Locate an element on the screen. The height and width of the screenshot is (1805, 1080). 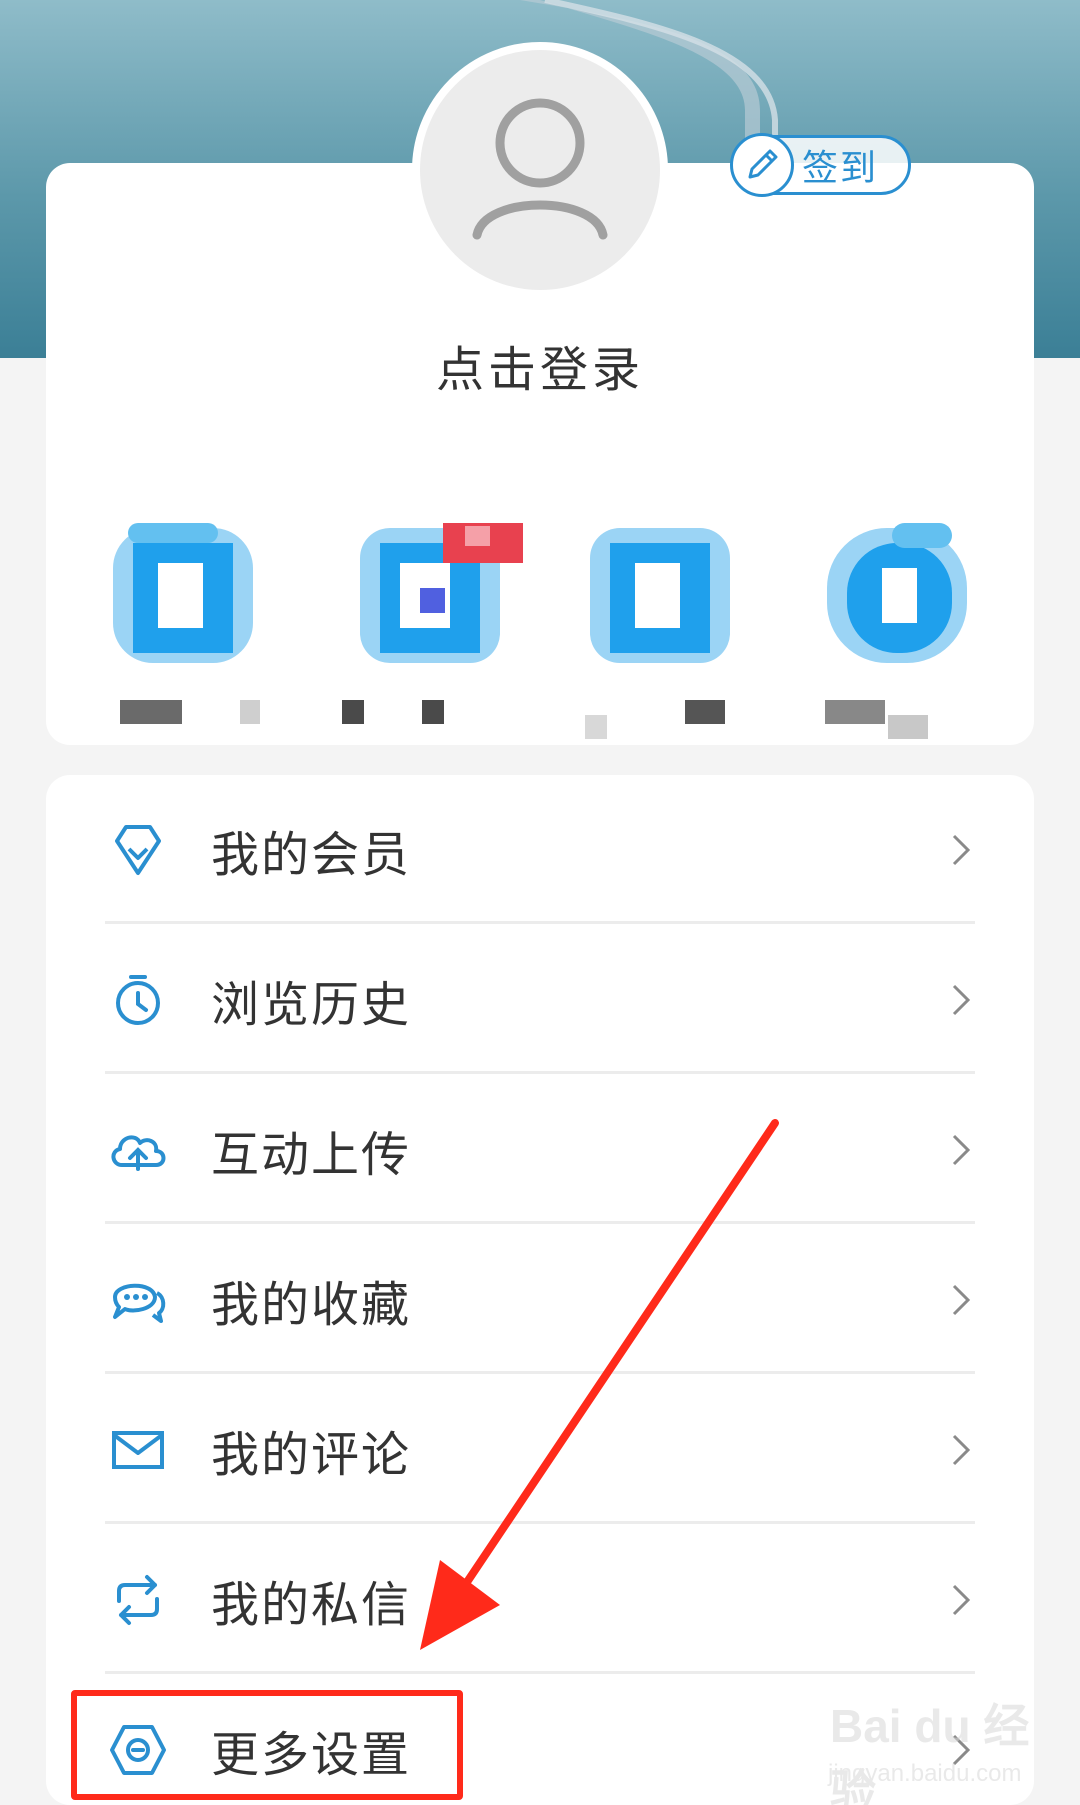
shortcut-label-4b is located at coordinates (908, 727).